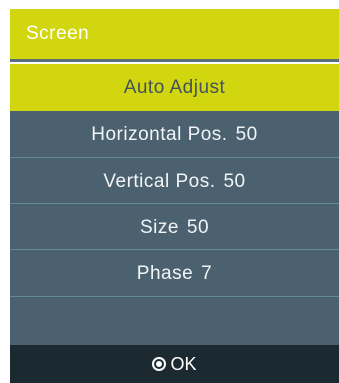 The width and height of the screenshot is (339, 383). What do you see at coordinates (174, 296) in the screenshot?
I see `row-divider` at bounding box center [174, 296].